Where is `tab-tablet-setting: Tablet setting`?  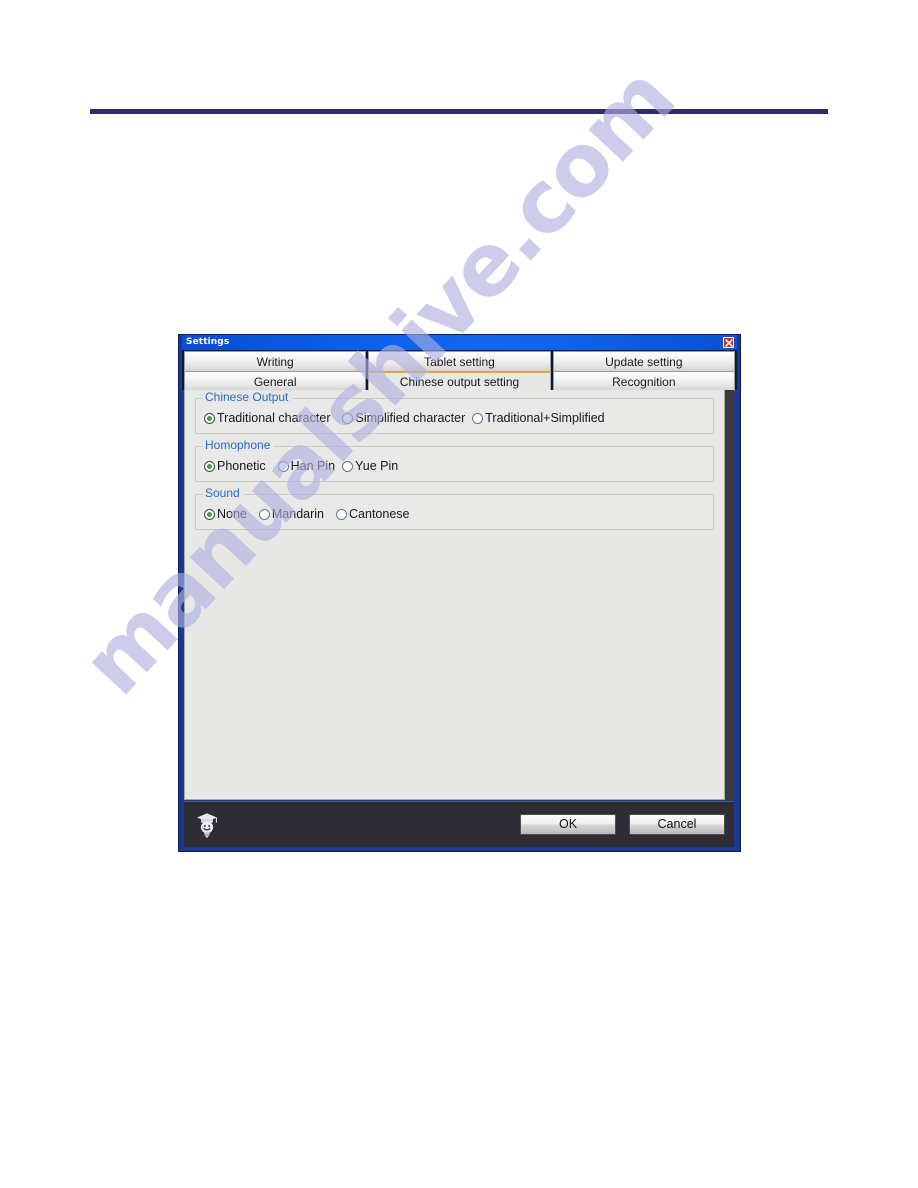 tab-tablet-setting: Tablet setting is located at coordinates (459, 361).